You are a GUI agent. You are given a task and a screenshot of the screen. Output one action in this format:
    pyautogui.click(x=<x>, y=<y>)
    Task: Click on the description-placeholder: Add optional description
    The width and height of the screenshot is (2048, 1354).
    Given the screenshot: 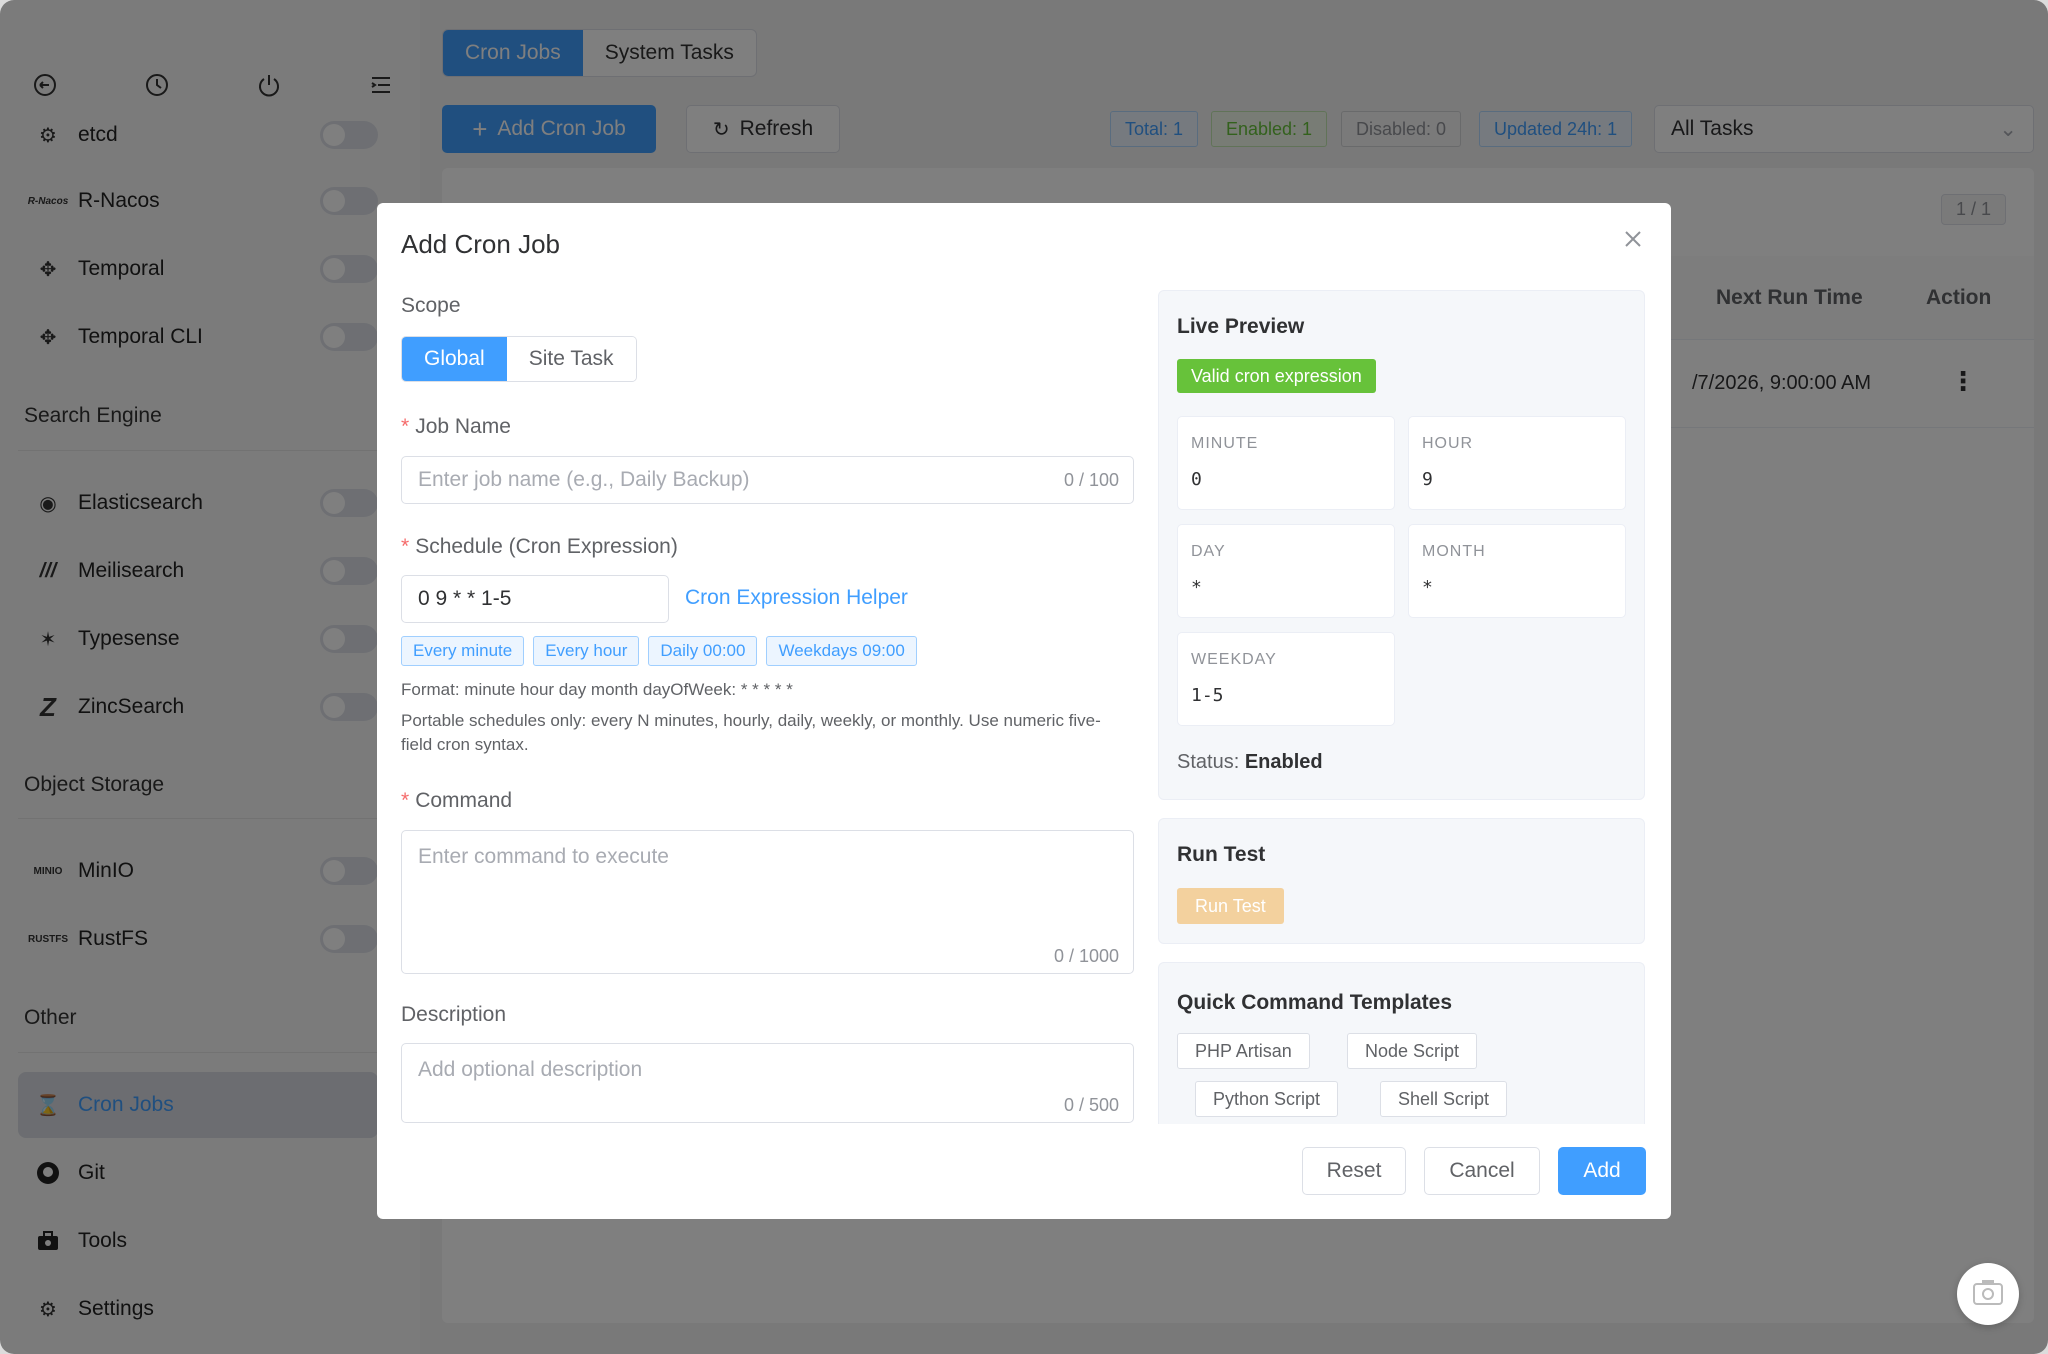 What is the action you would take?
    pyautogui.click(x=530, y=1069)
    